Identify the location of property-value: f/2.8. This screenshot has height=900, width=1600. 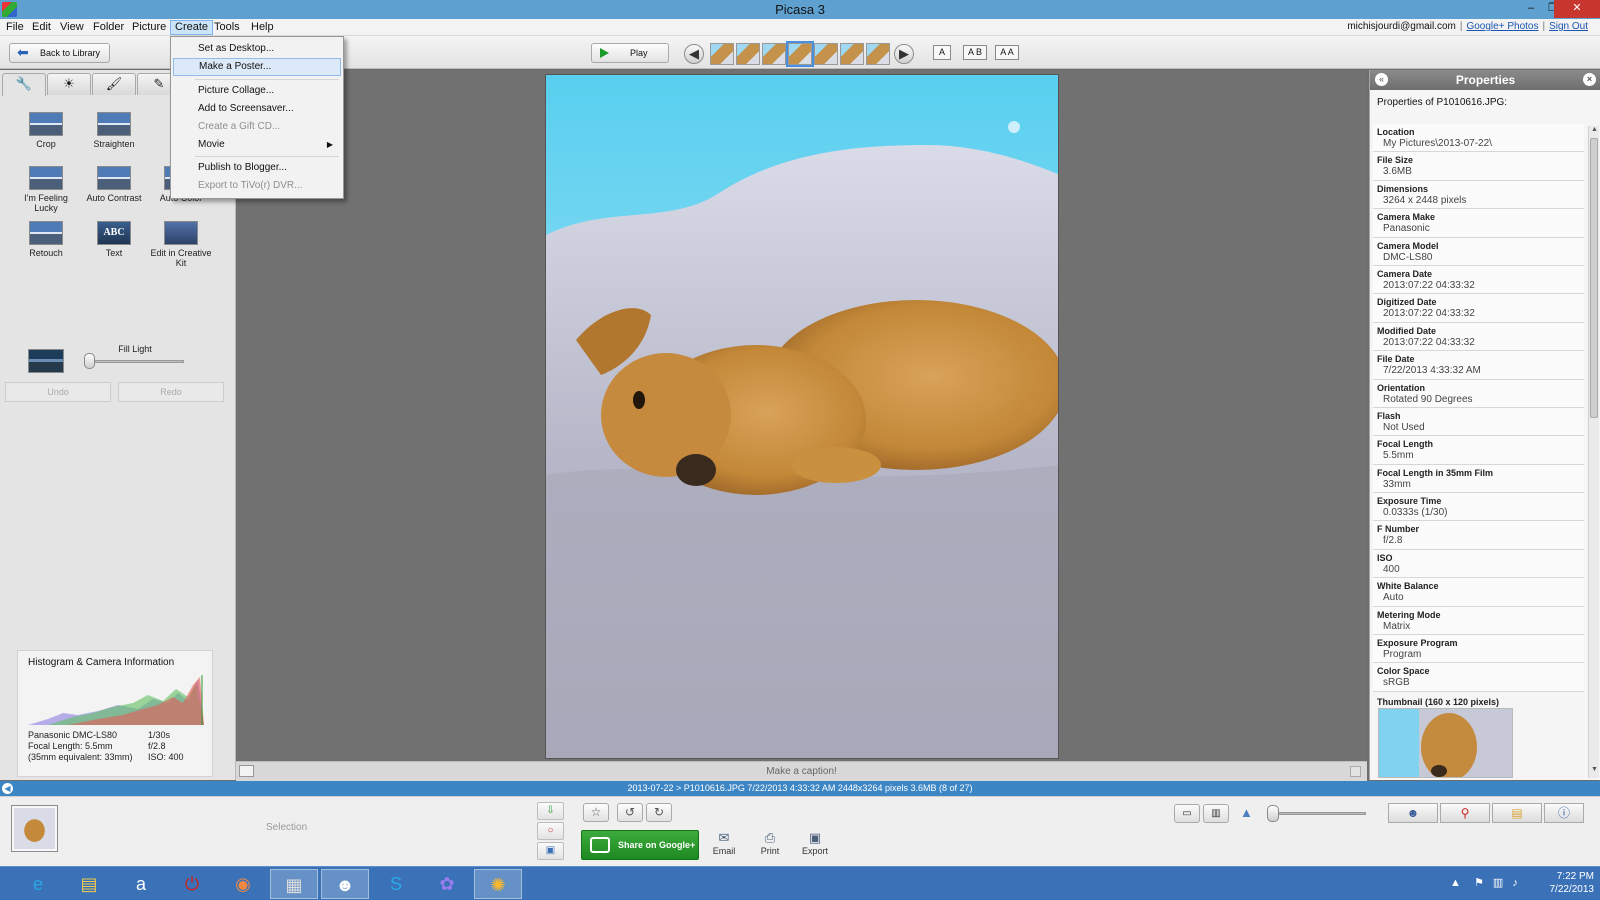
(1393, 541).